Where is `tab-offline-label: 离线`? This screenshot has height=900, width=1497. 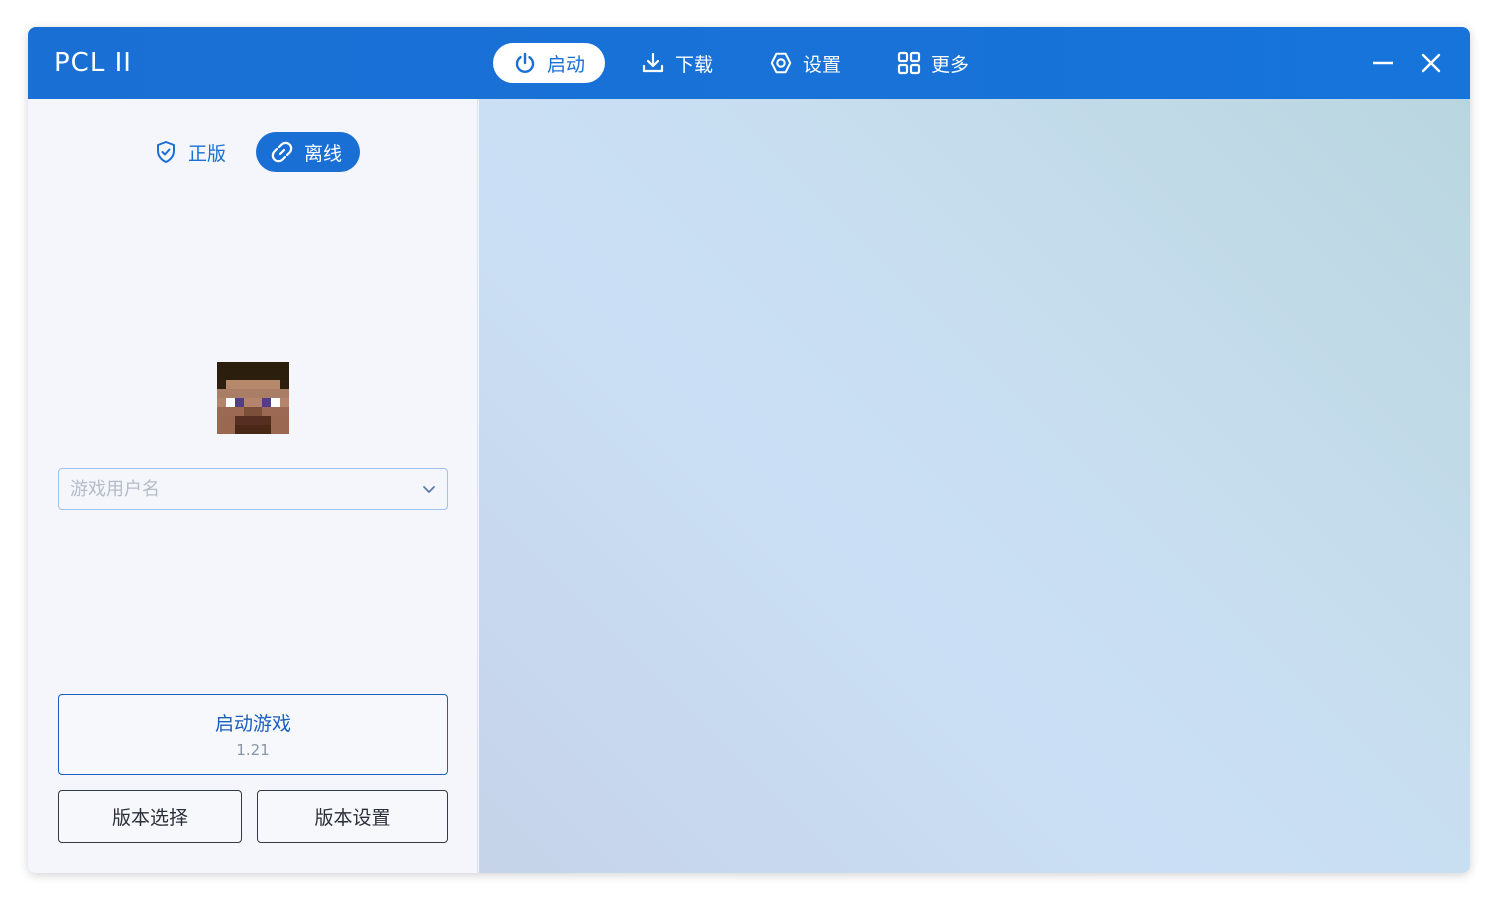
tab-offline-label: 离线 is located at coordinates (323, 153).